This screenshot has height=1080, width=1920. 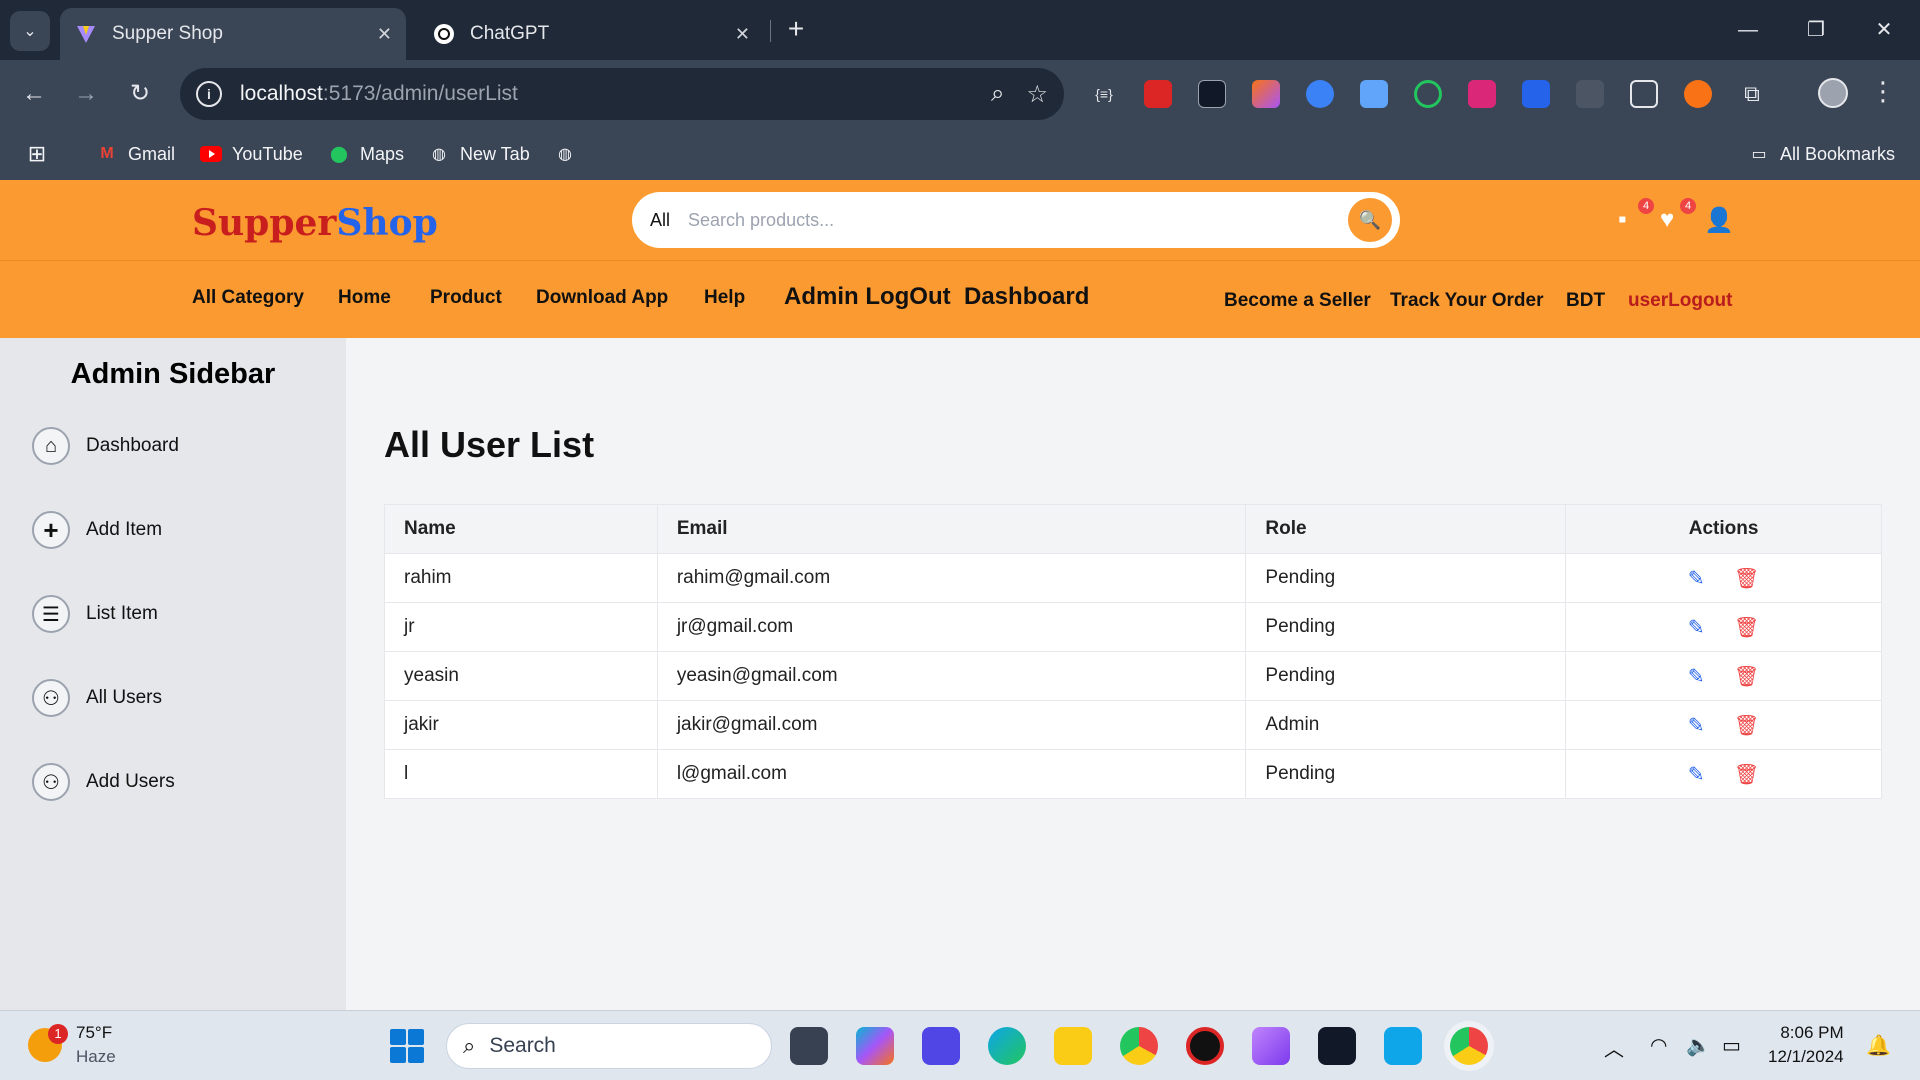 What do you see at coordinates (660, 220) in the screenshot?
I see `search-category-select: All` at bounding box center [660, 220].